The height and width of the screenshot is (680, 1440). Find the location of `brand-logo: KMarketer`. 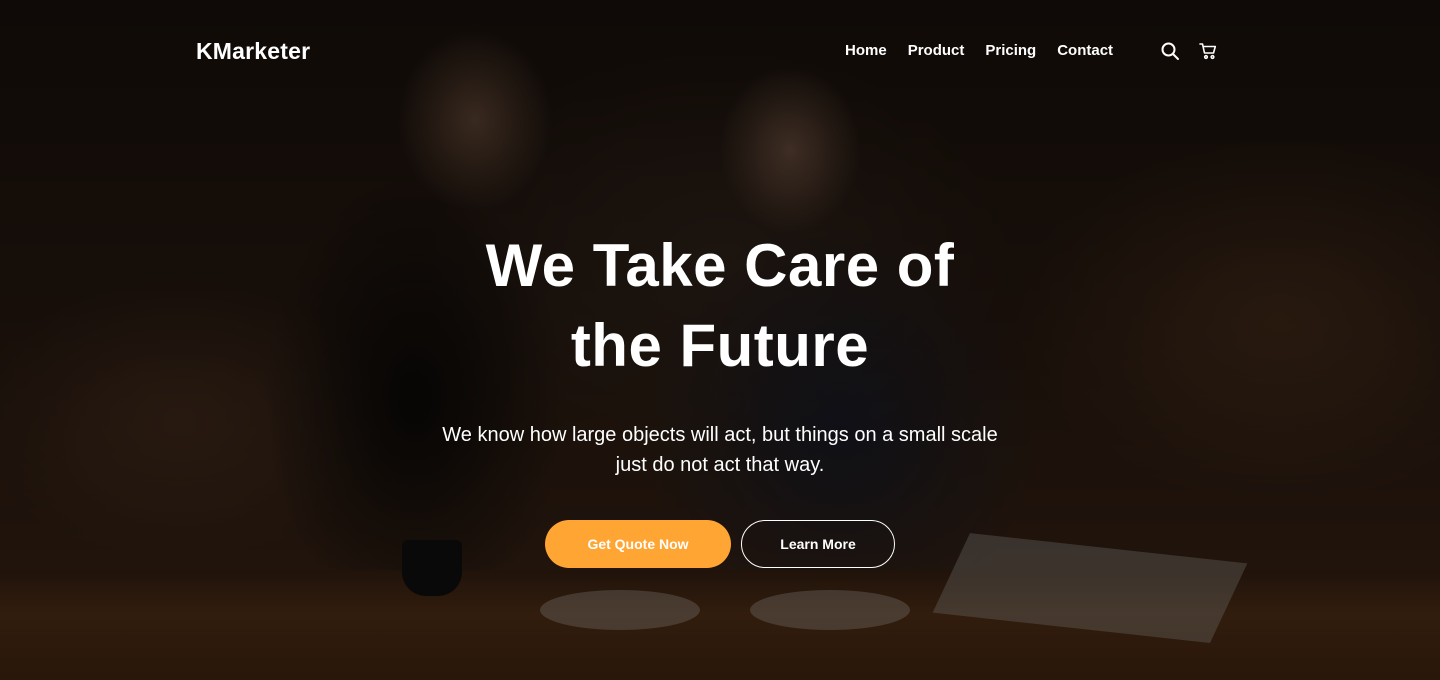

brand-logo: KMarketer is located at coordinates (253, 51).